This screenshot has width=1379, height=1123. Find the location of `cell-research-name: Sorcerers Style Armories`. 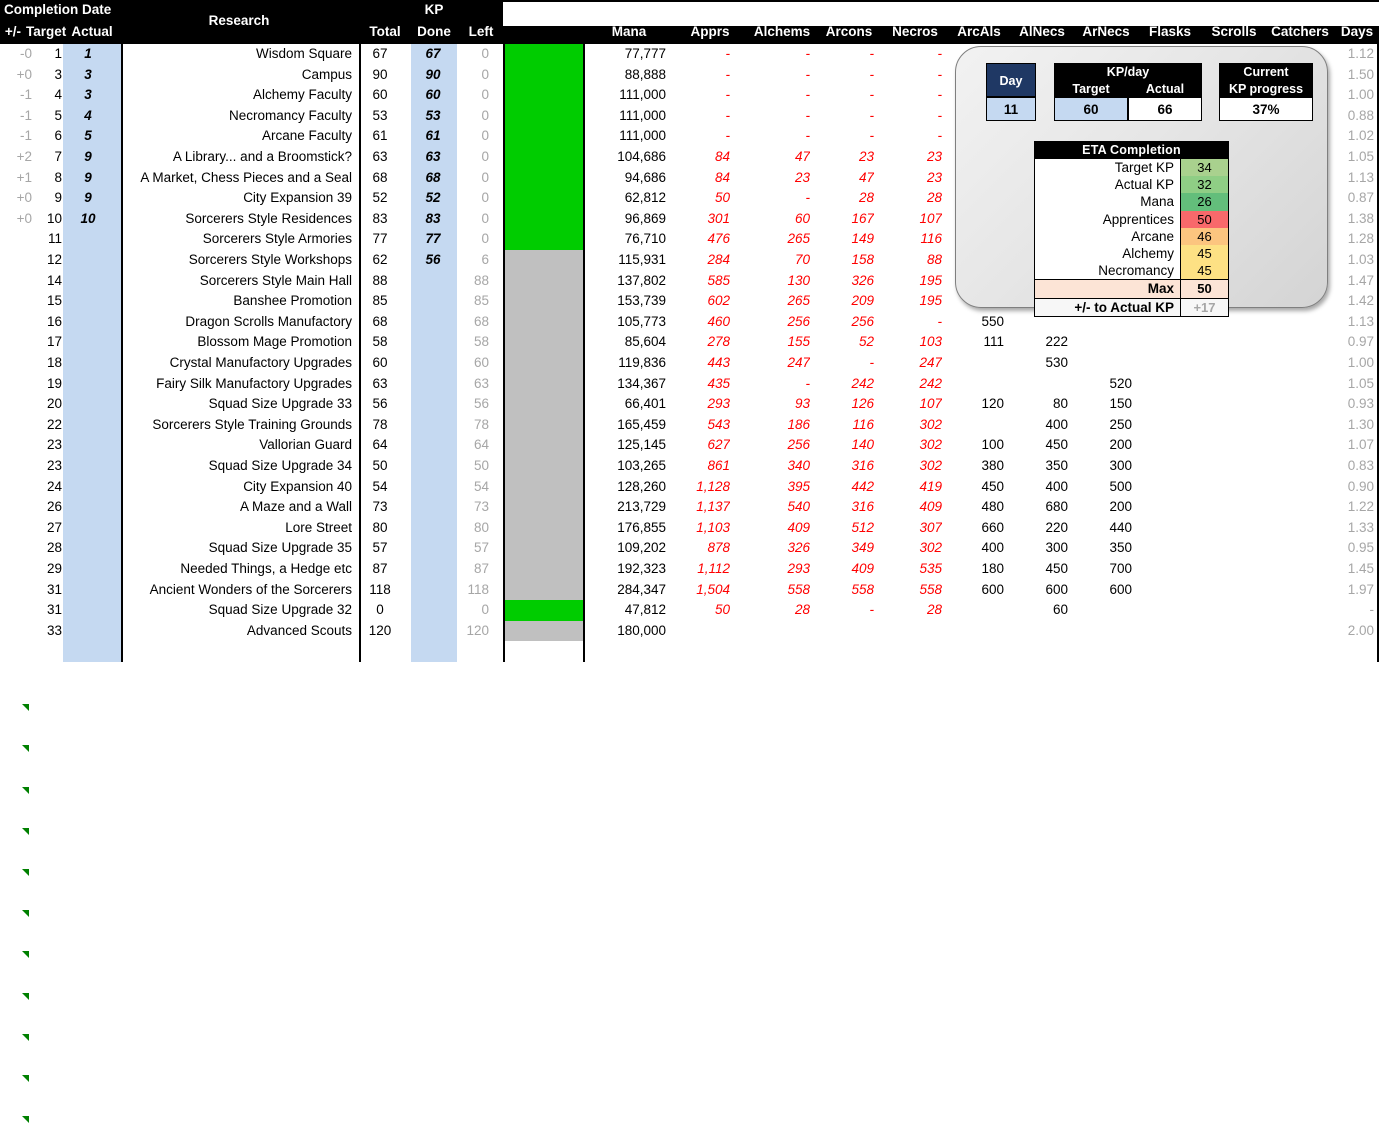

cell-research-name: Sorcerers Style Armories is located at coordinates (240, 239).